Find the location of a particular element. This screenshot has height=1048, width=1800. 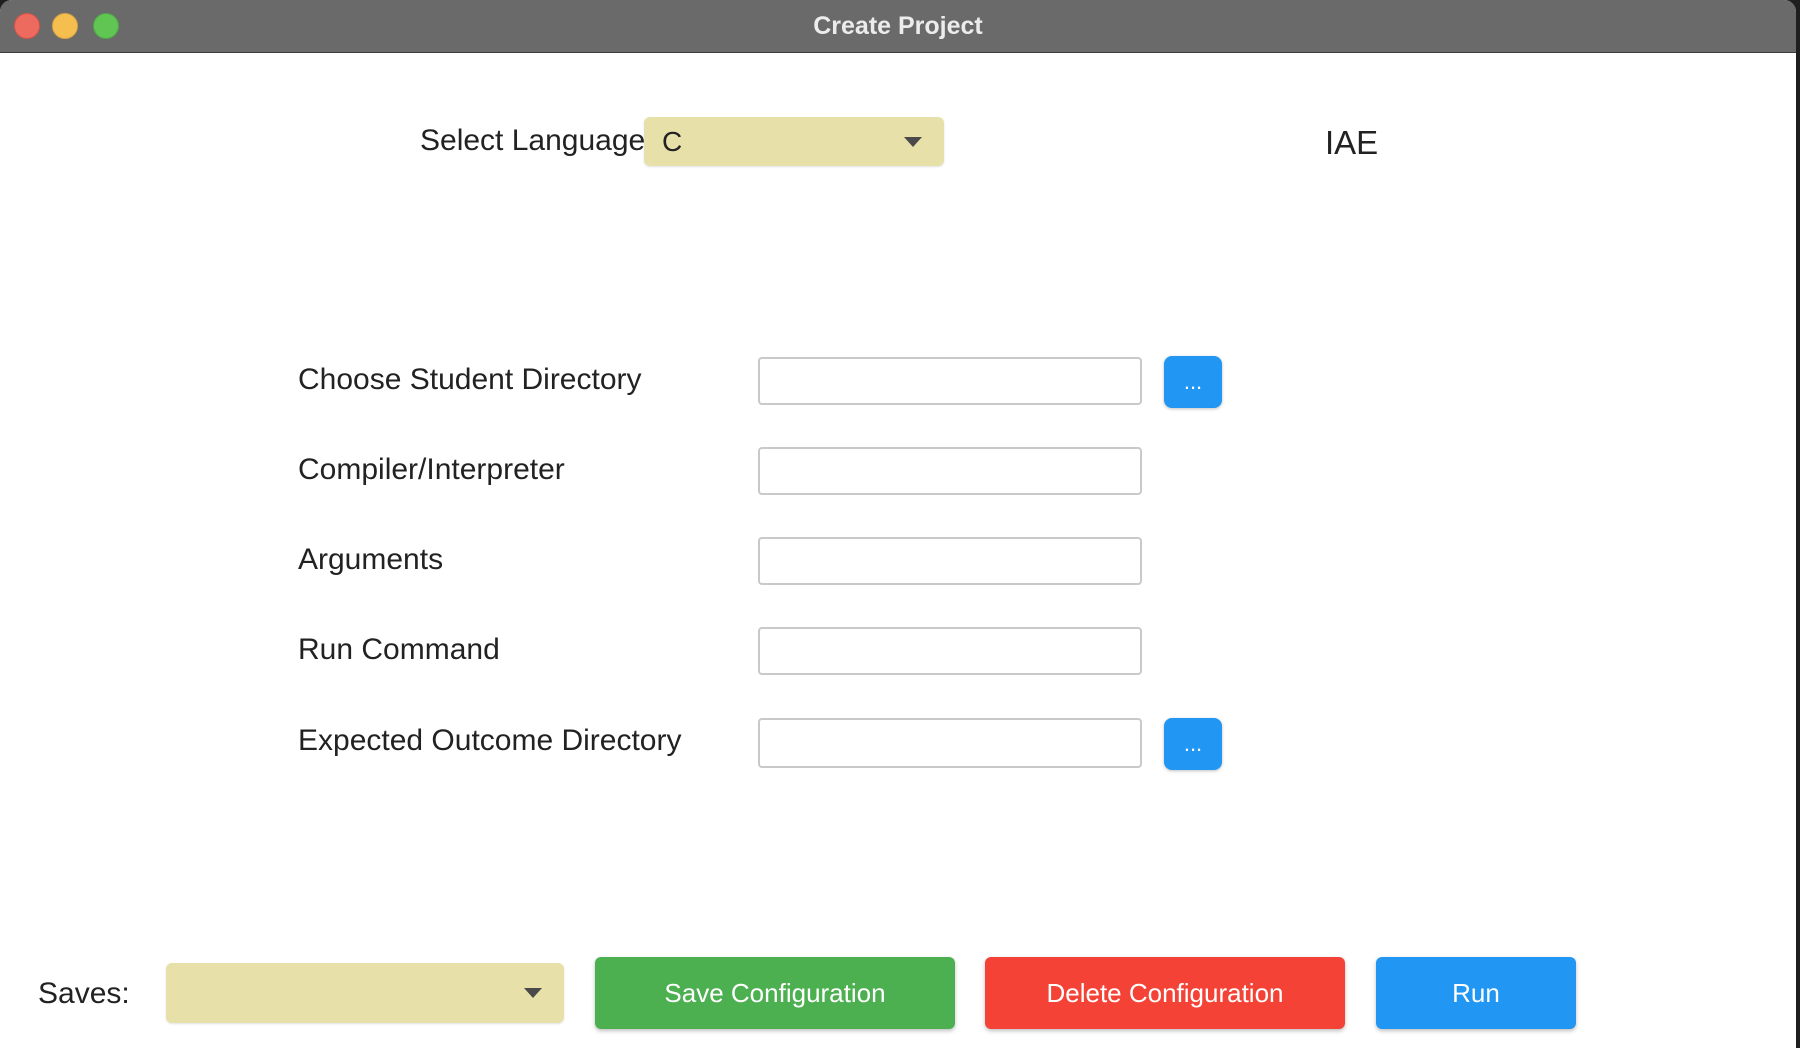

app-name-label: IAE is located at coordinates (1352, 142).